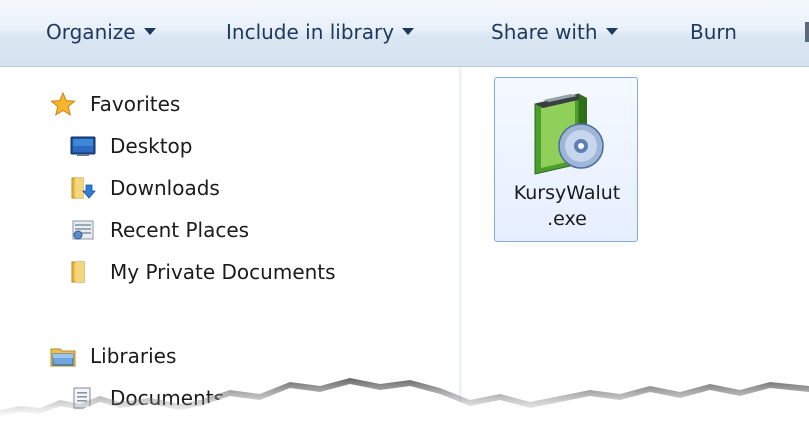 The width and height of the screenshot is (809, 446). I want to click on share-with-dropdown-icon, so click(611, 31).